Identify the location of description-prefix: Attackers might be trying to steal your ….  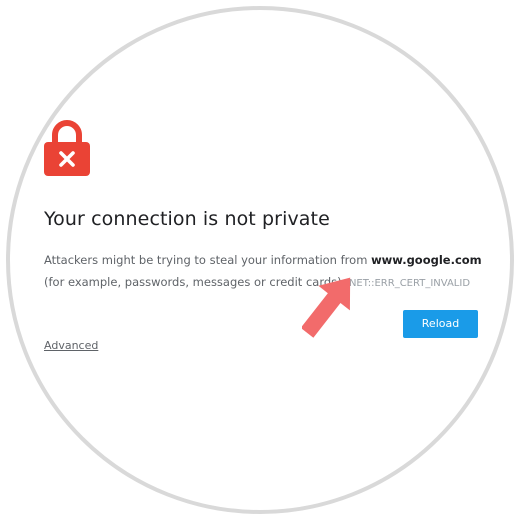
(208, 260).